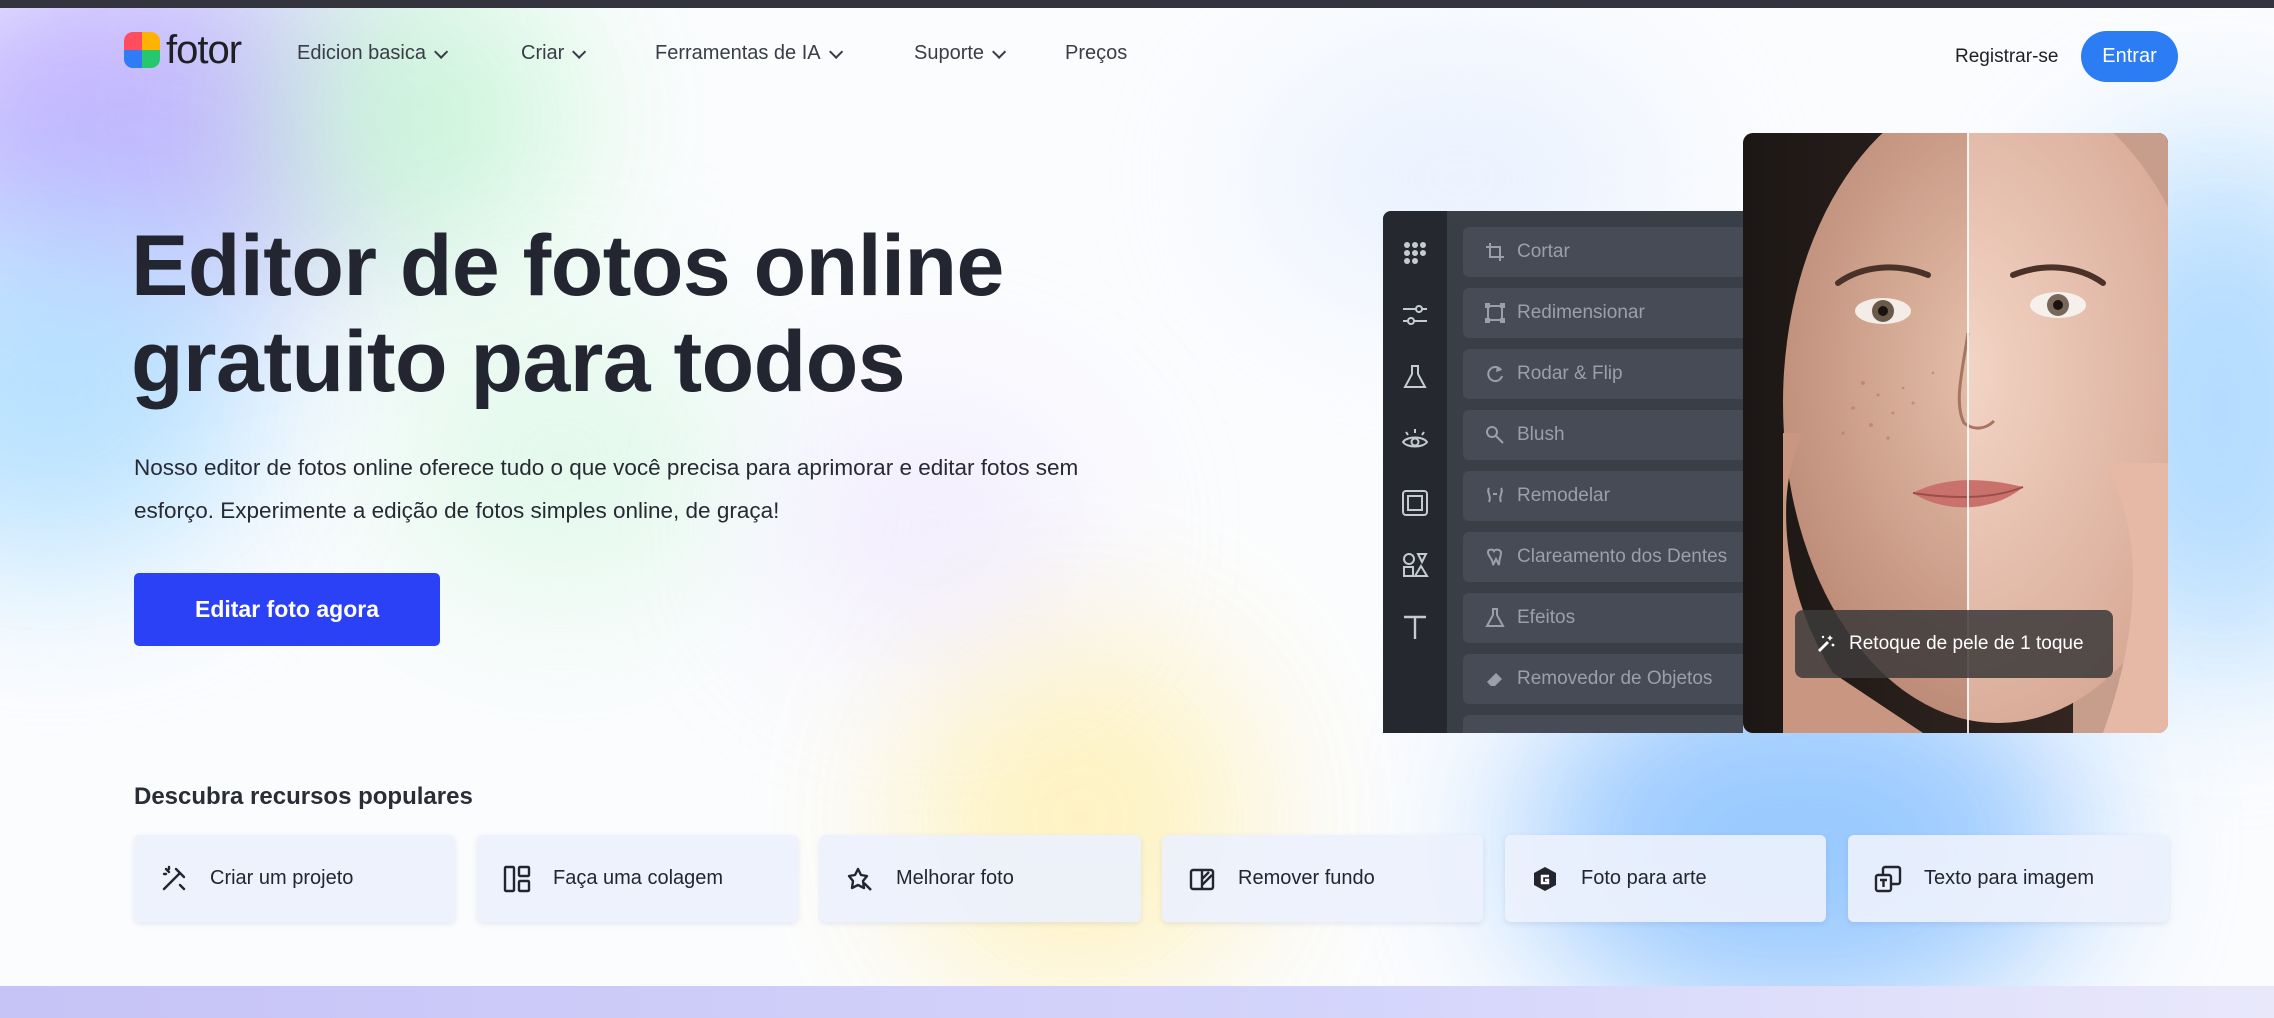 This screenshot has height=1018, width=2274. I want to click on nav-criar: Criar, so click(554, 53).